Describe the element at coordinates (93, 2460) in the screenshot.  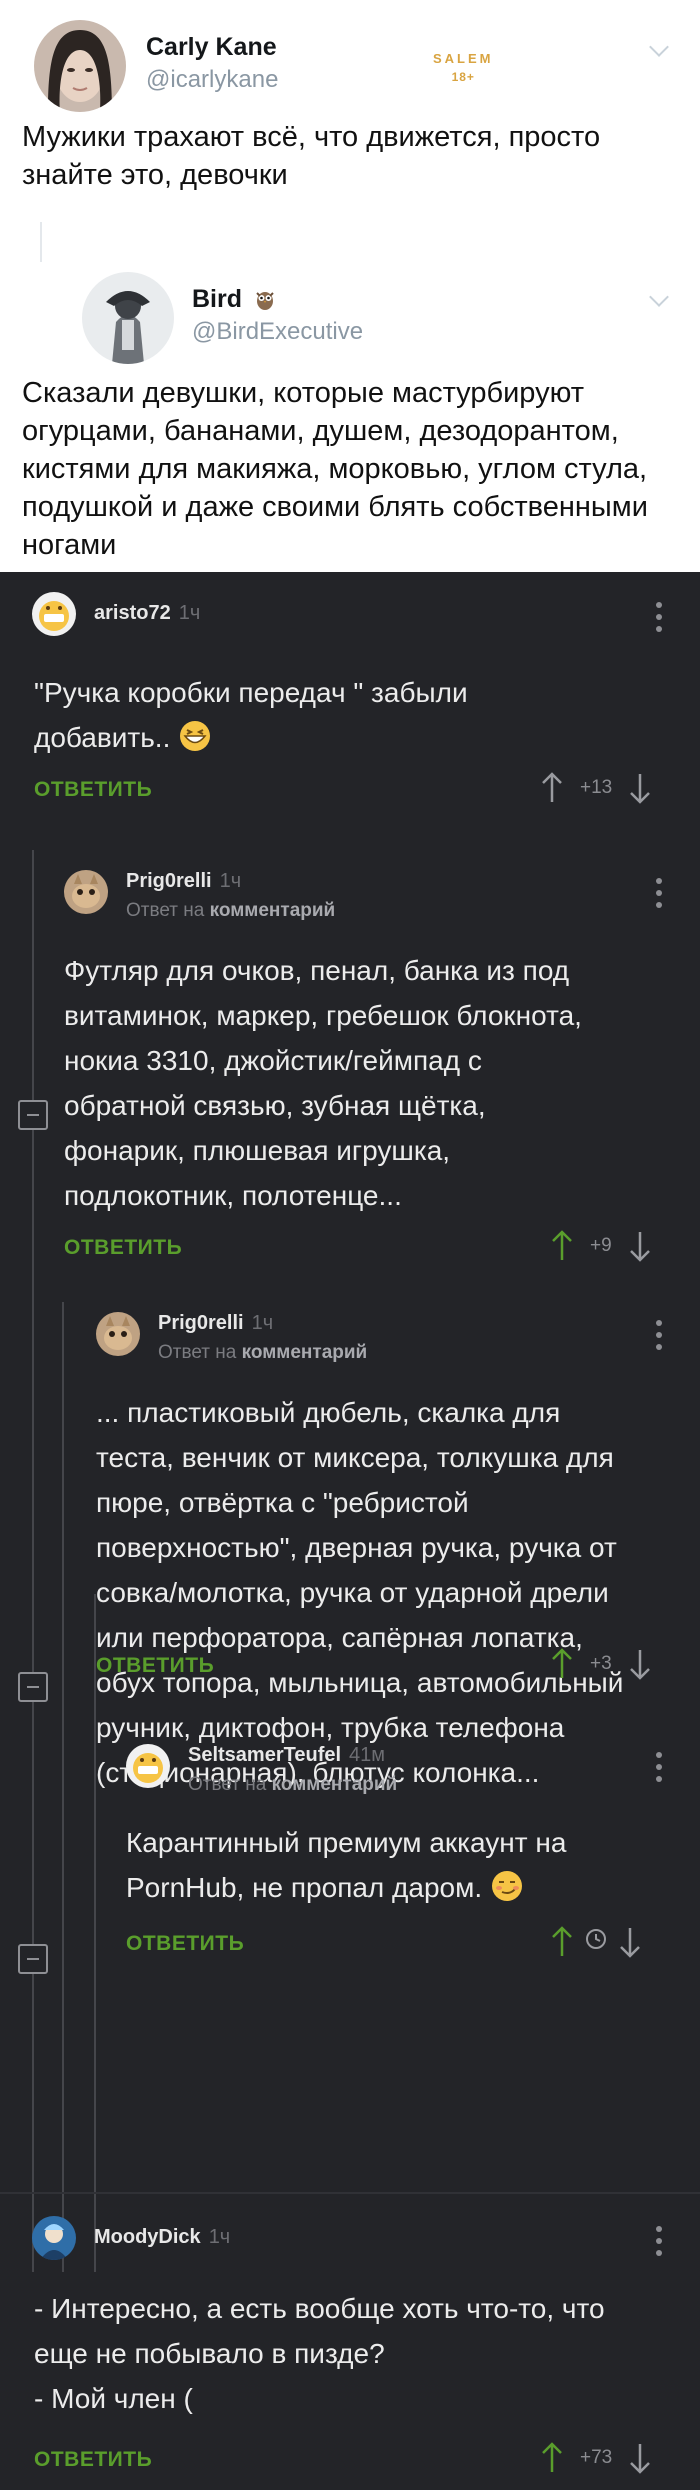
I see `comment5-reply-button: ОТВЕТИТЬ` at that location.